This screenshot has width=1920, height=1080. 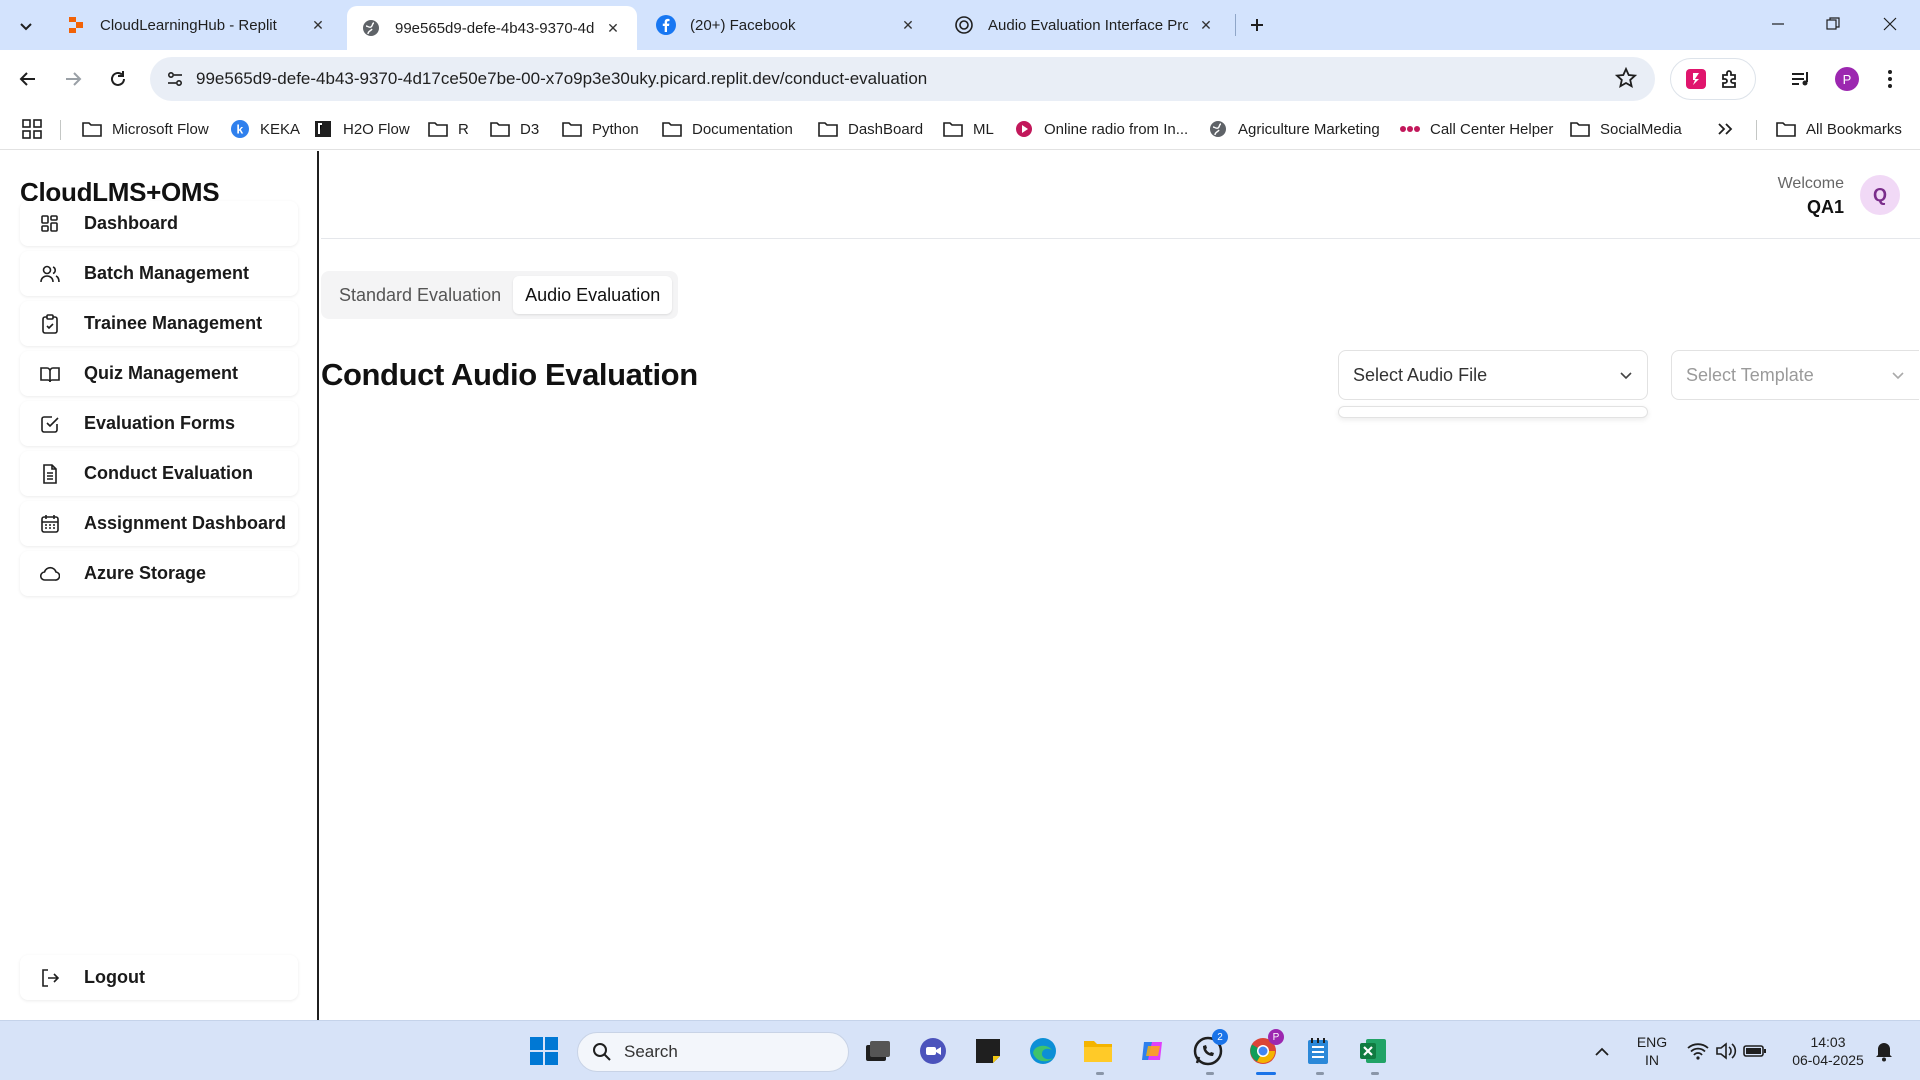 What do you see at coordinates (1043, 1051) in the screenshot?
I see `edge-browser-icon` at bounding box center [1043, 1051].